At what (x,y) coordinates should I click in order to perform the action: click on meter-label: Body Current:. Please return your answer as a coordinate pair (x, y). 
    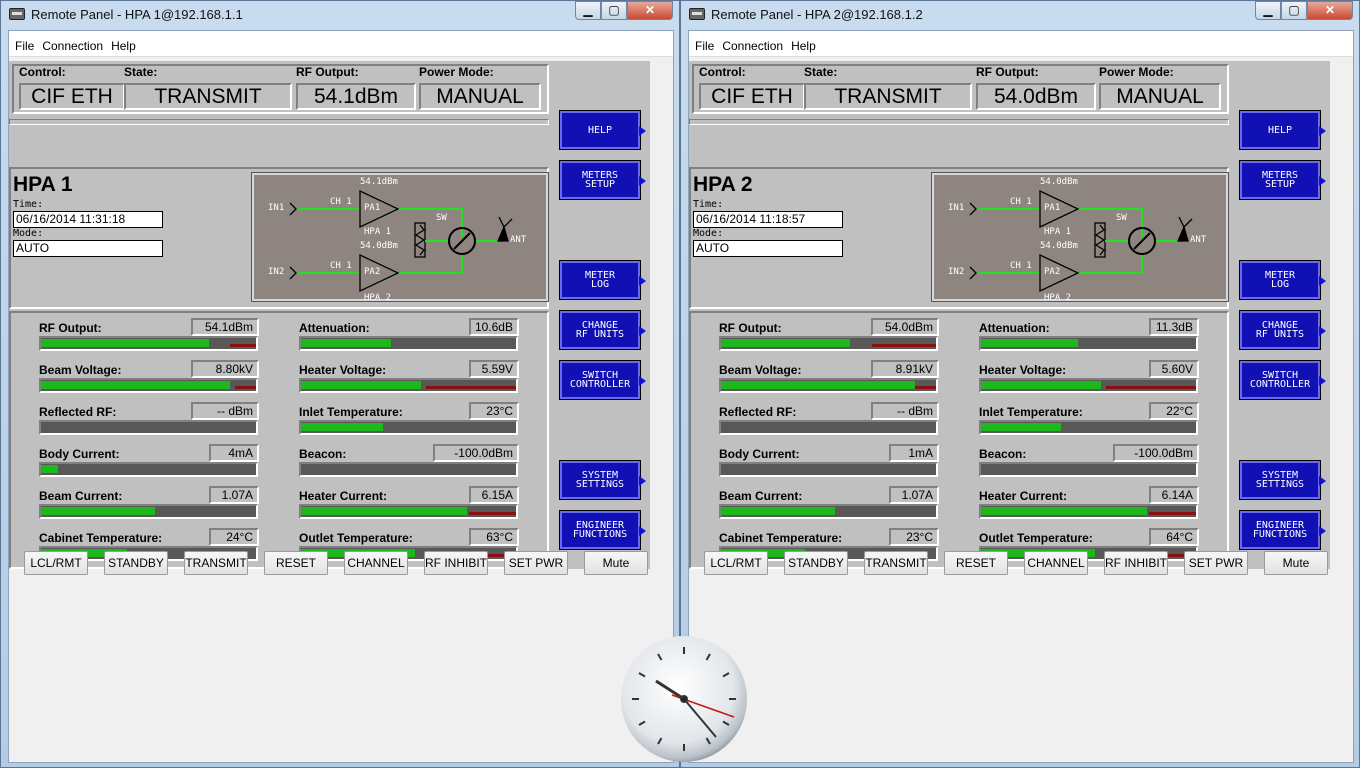
    Looking at the image, I should click on (759, 454).